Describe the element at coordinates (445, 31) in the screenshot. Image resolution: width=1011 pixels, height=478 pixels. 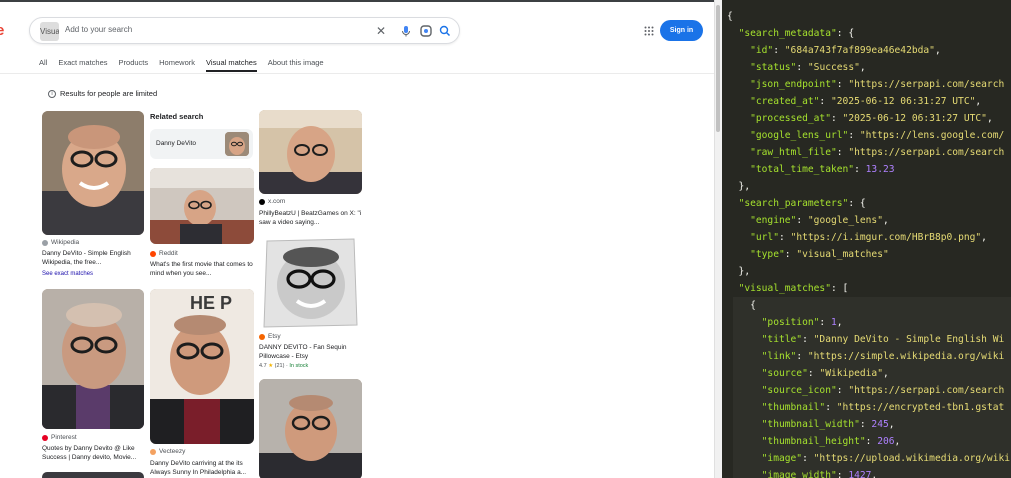
I see `search-icon` at that location.